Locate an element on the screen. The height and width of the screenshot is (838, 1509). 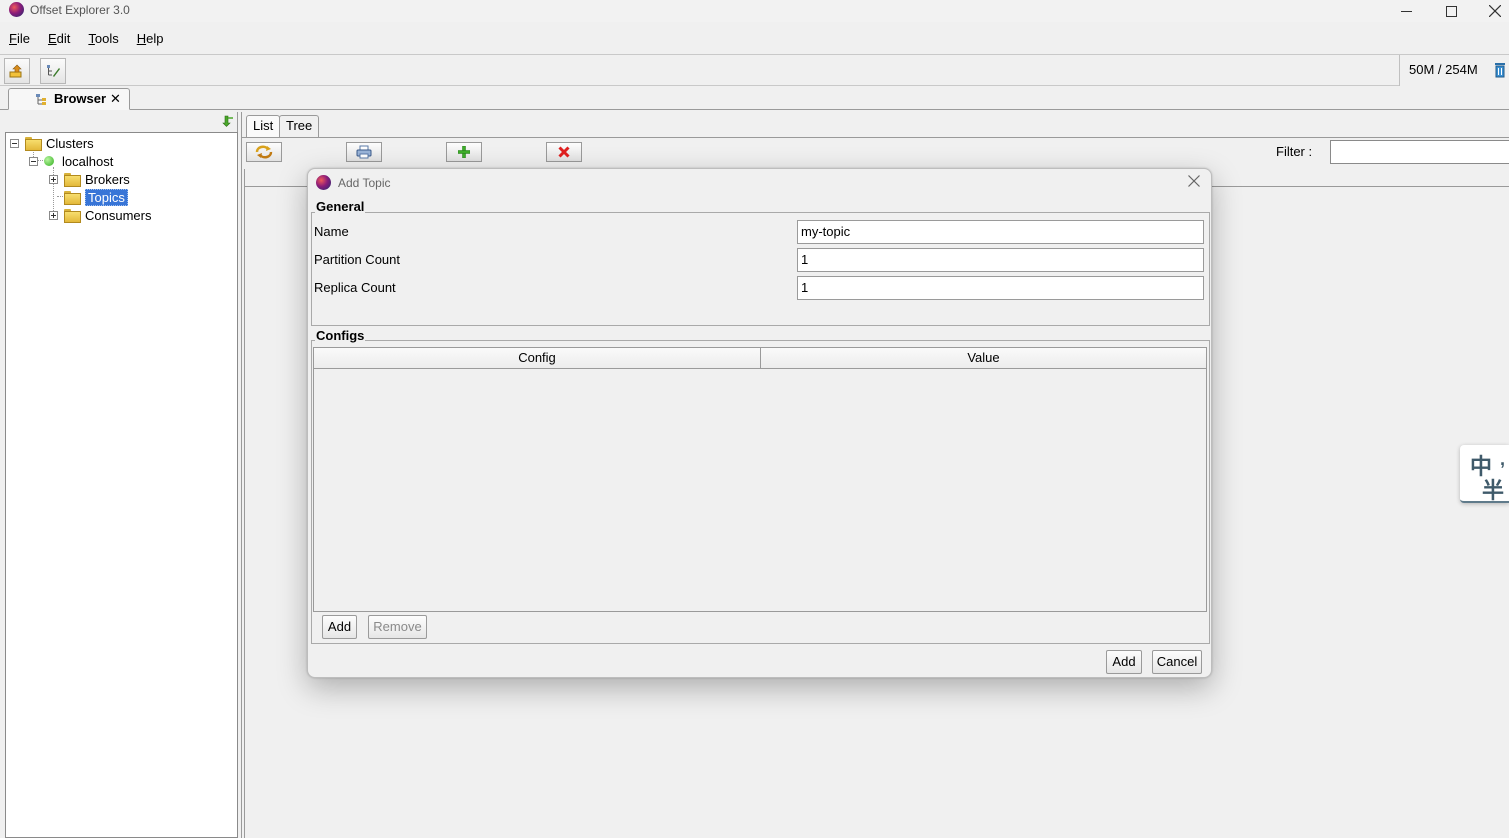
menu-help-mnemonic: H is located at coordinates (141, 38).